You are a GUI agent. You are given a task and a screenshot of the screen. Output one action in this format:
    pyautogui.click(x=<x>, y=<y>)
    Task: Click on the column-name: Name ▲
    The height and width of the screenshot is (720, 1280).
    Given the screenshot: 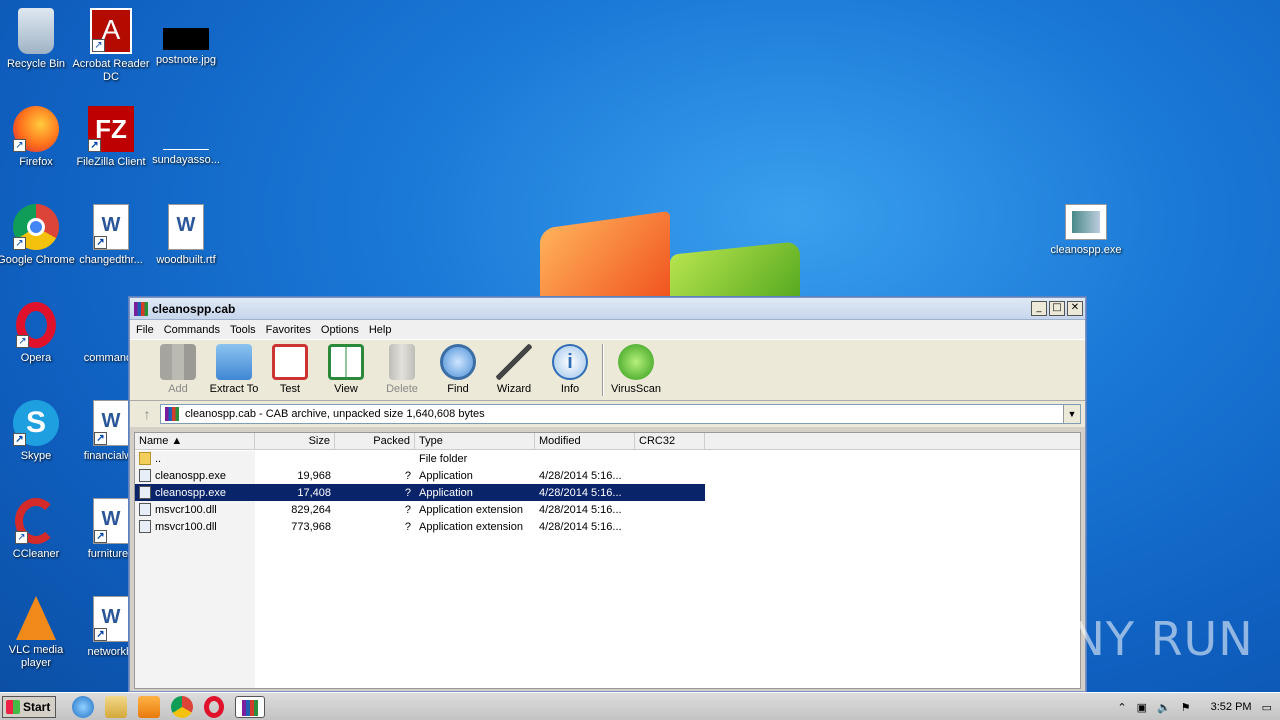 What is the action you would take?
    pyautogui.click(x=195, y=441)
    